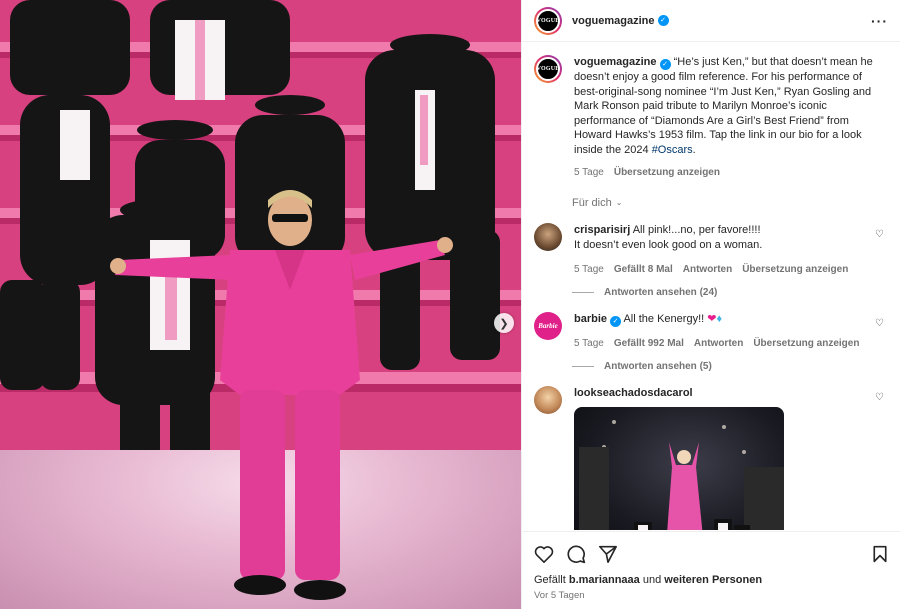 Image resolution: width=900 pixels, height=609 pixels. What do you see at coordinates (548, 69) in the screenshot?
I see `caption-avatar: VOGUE` at bounding box center [548, 69].